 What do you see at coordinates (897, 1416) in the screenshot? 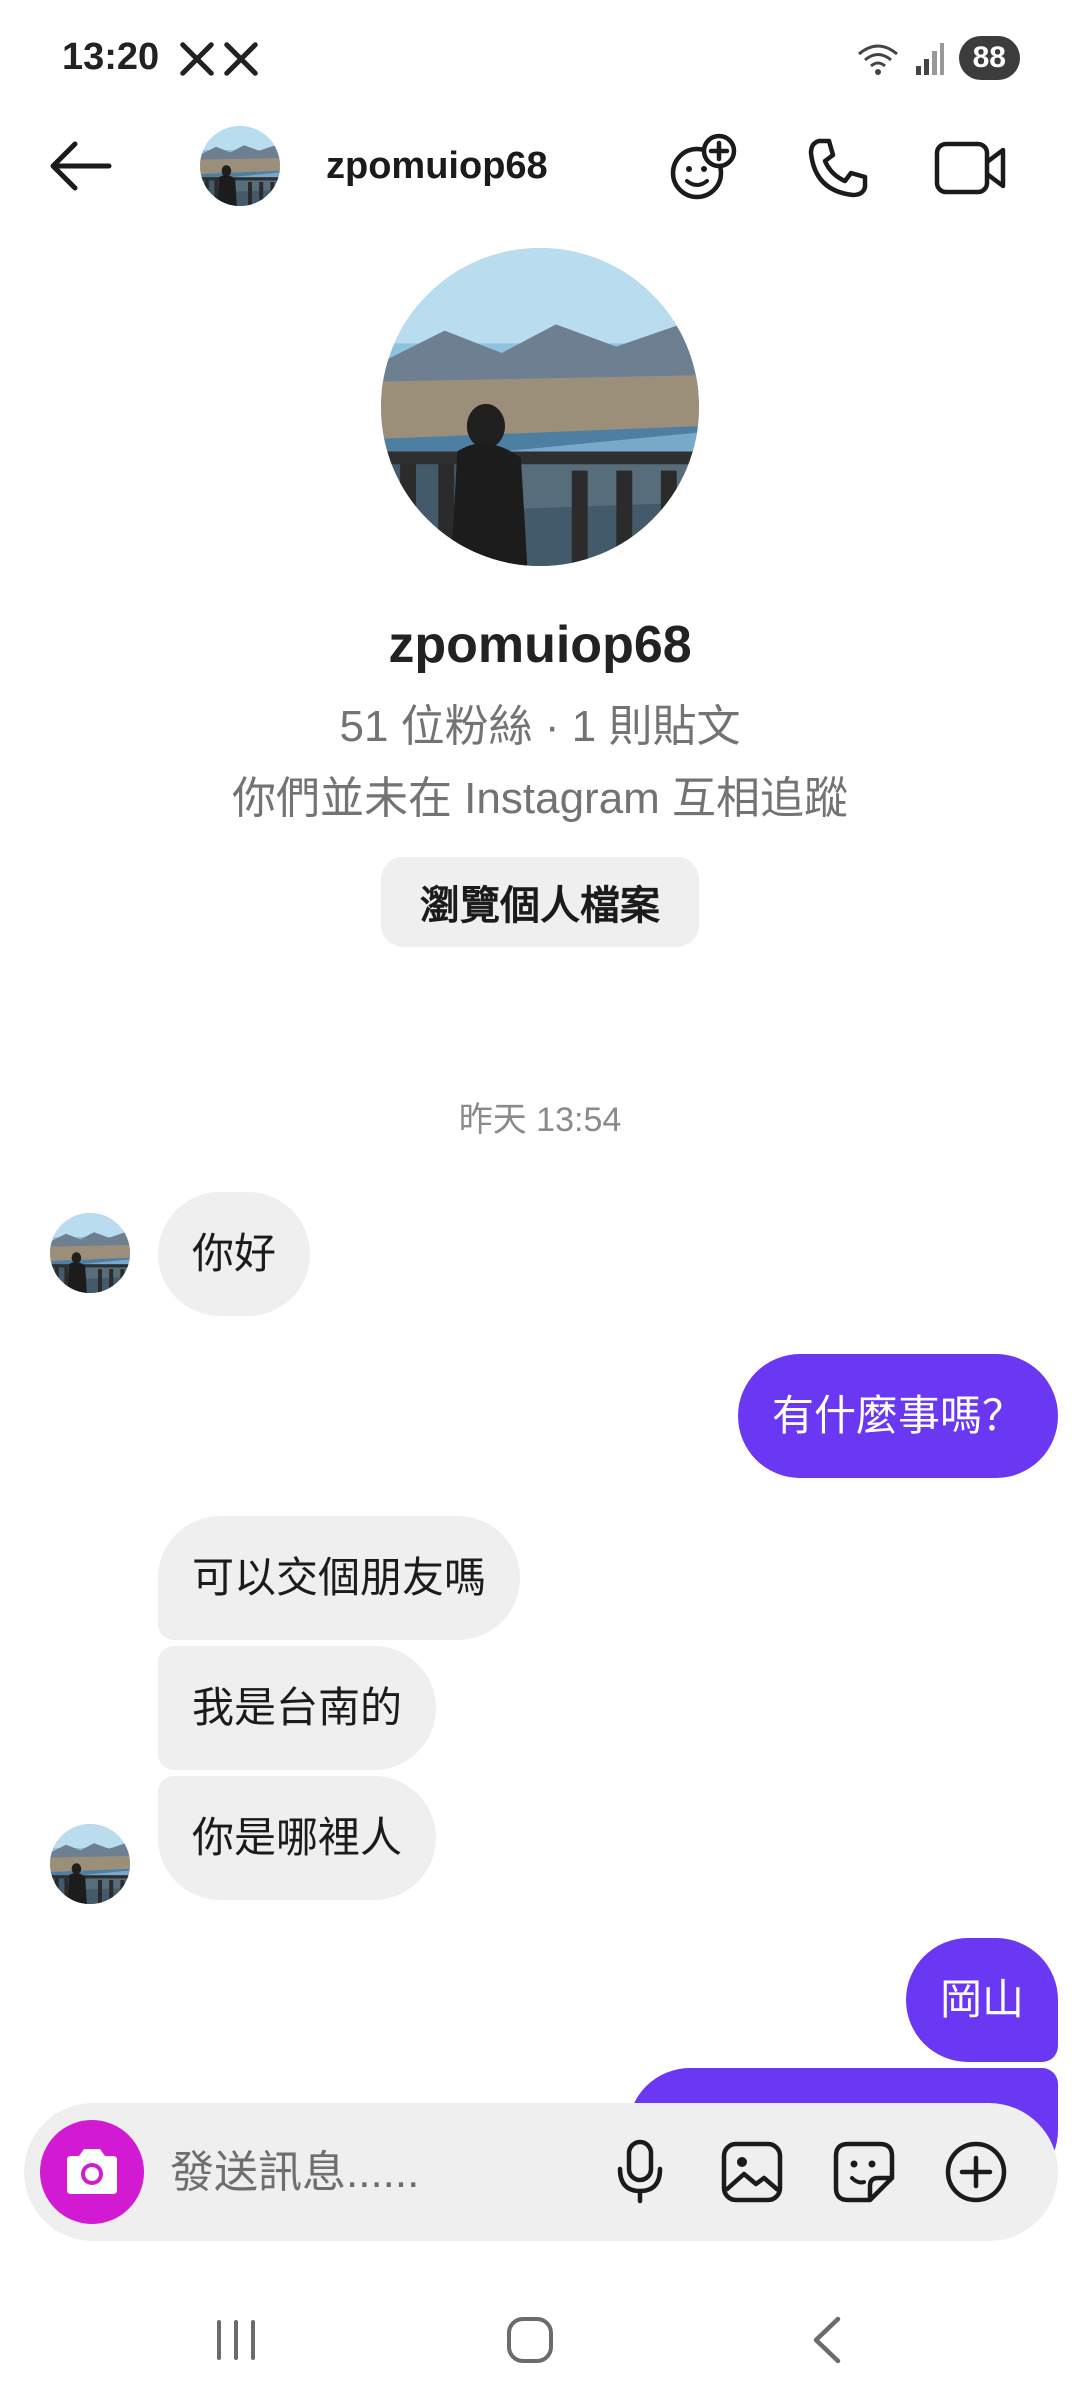
I see `outgoing-message: 有什麼事嗎？` at bounding box center [897, 1416].